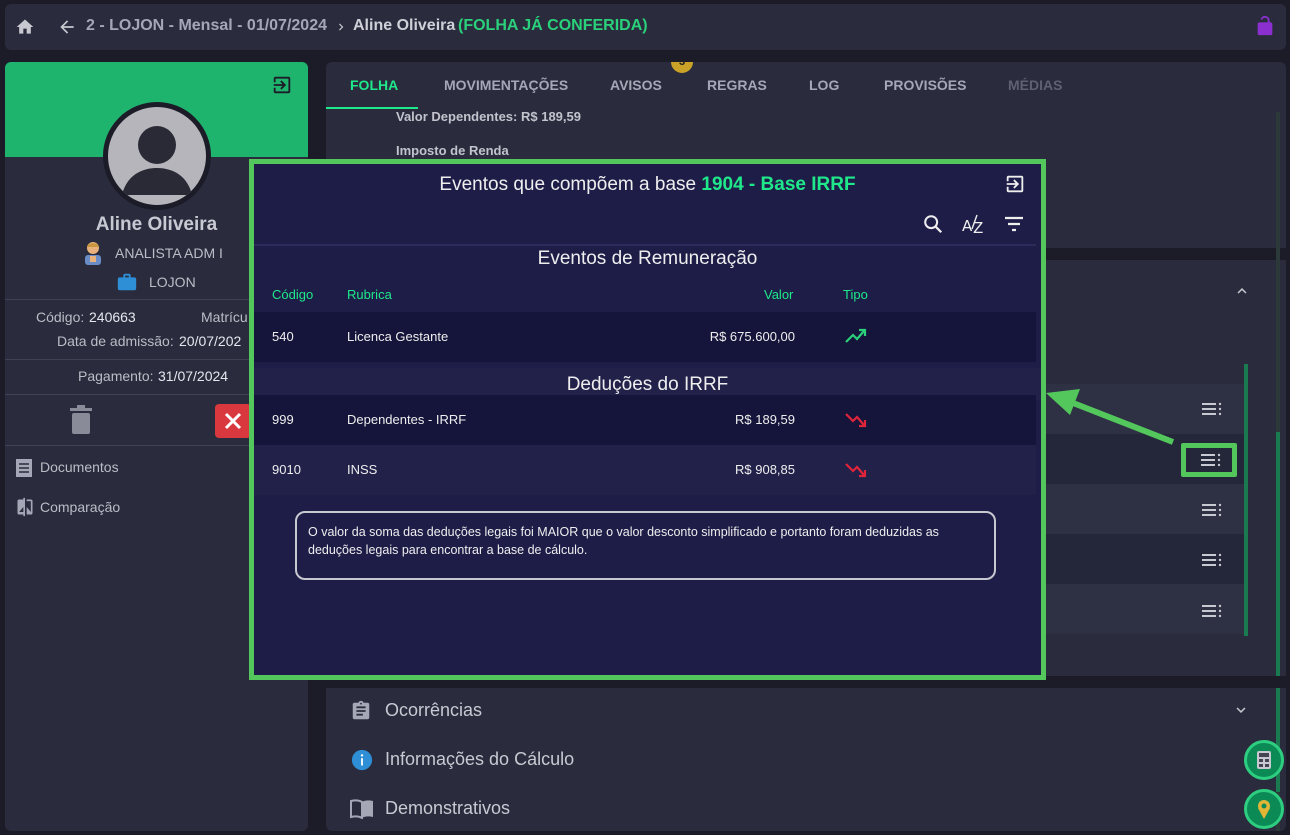 This screenshot has width=1290, height=835. I want to click on tab-movimentacoes: MOVIMENTAÇÕES, so click(506, 85).